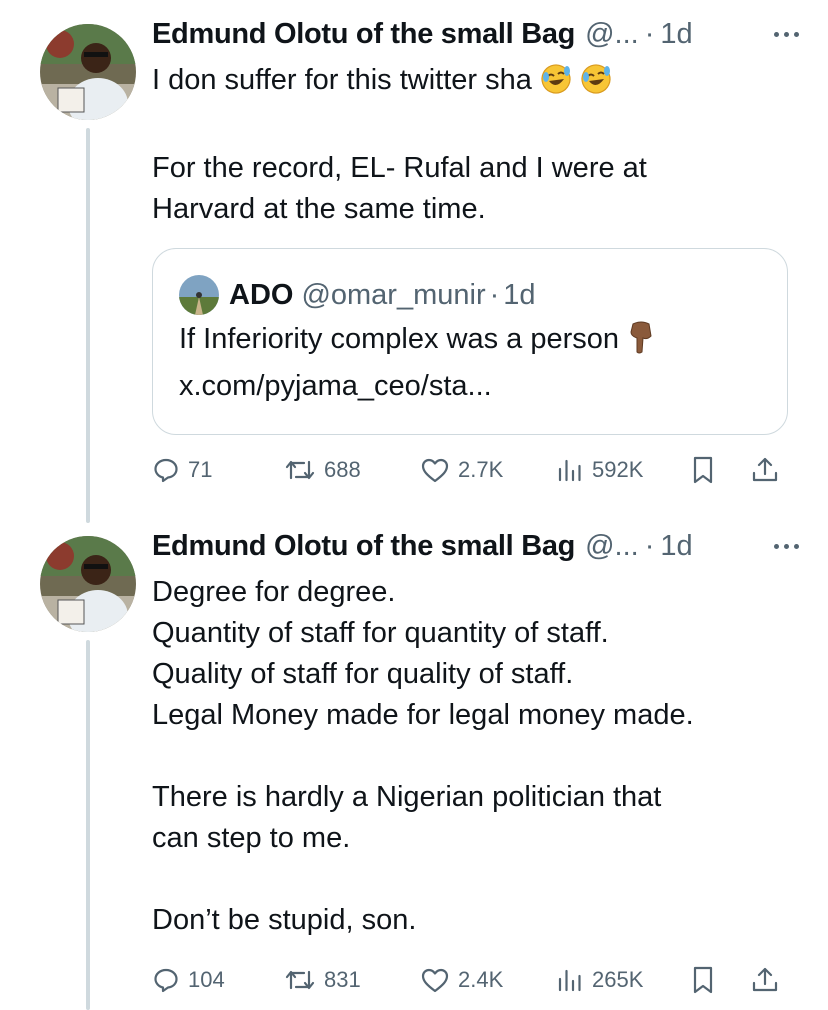 Image resolution: width=828 pixels, height=1010 pixels. Describe the element at coordinates (200, 469) in the screenshot. I see `reply-count: 71` at that location.